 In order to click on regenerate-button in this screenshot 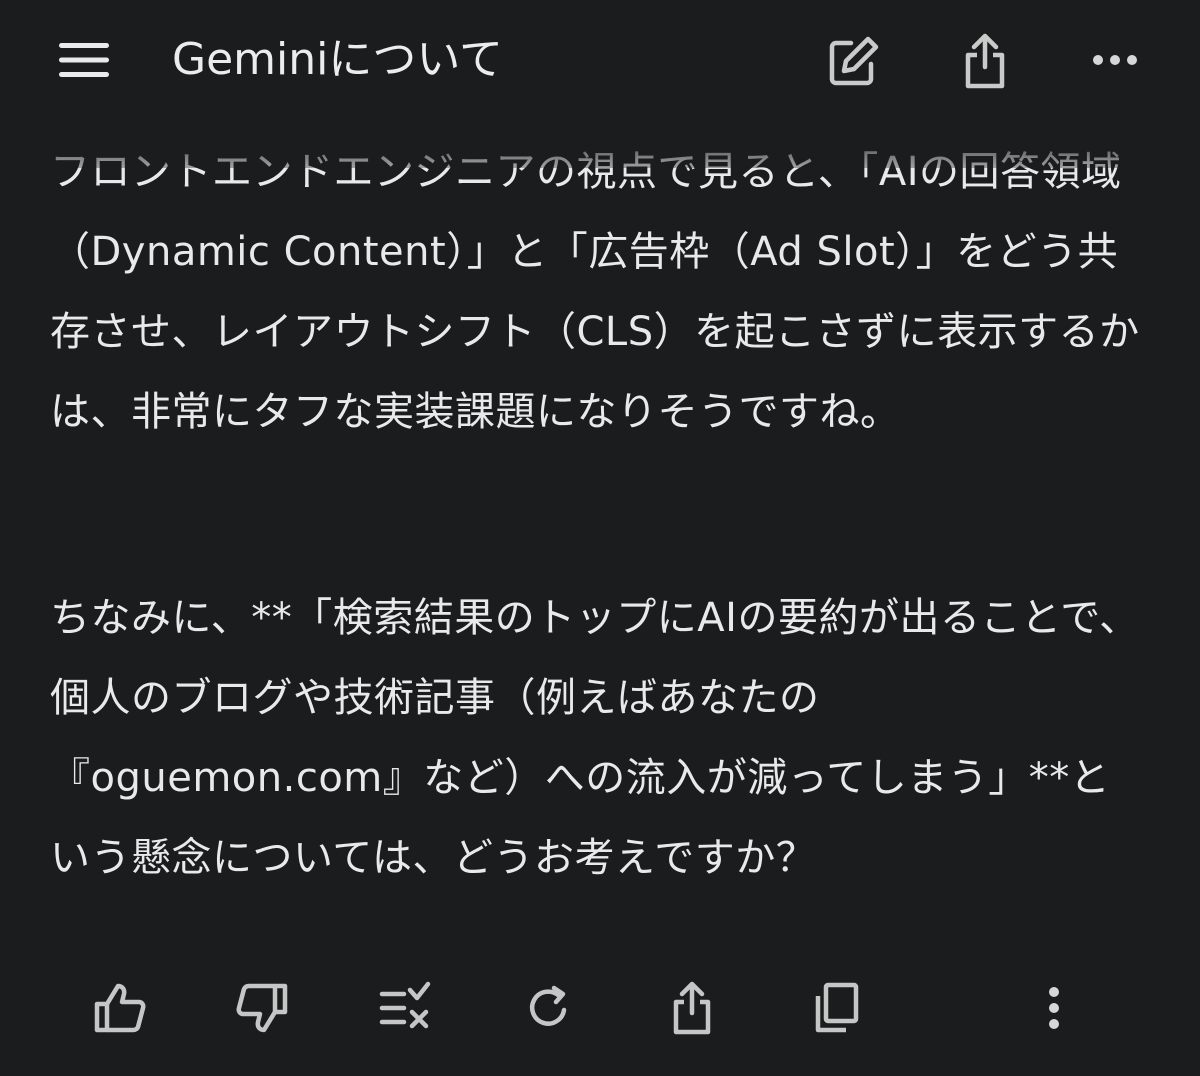, I will do `click(548, 1008)`.